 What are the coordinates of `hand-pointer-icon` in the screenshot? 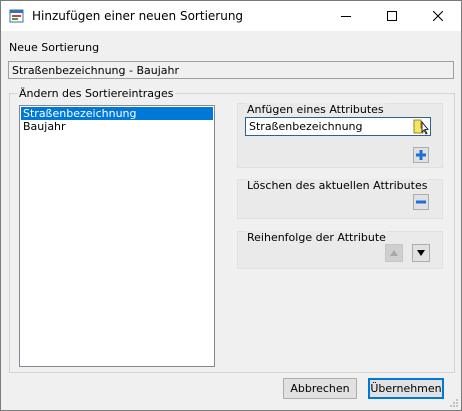 It's located at (421, 127).